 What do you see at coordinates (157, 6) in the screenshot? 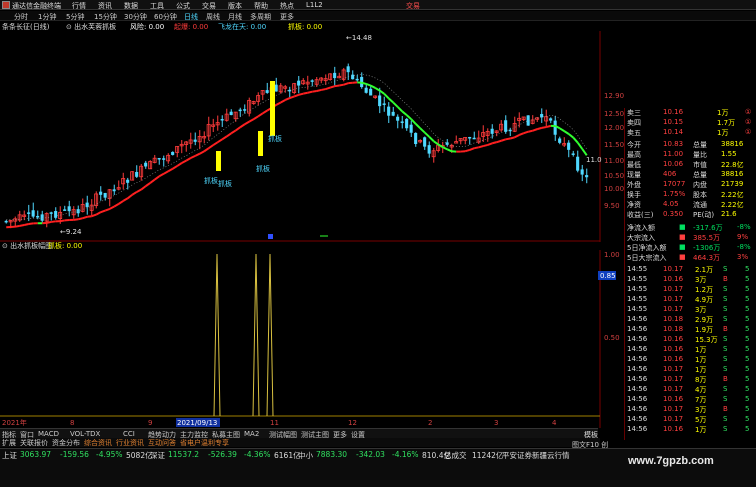
I see `menu-item-3: 工具` at bounding box center [157, 6].